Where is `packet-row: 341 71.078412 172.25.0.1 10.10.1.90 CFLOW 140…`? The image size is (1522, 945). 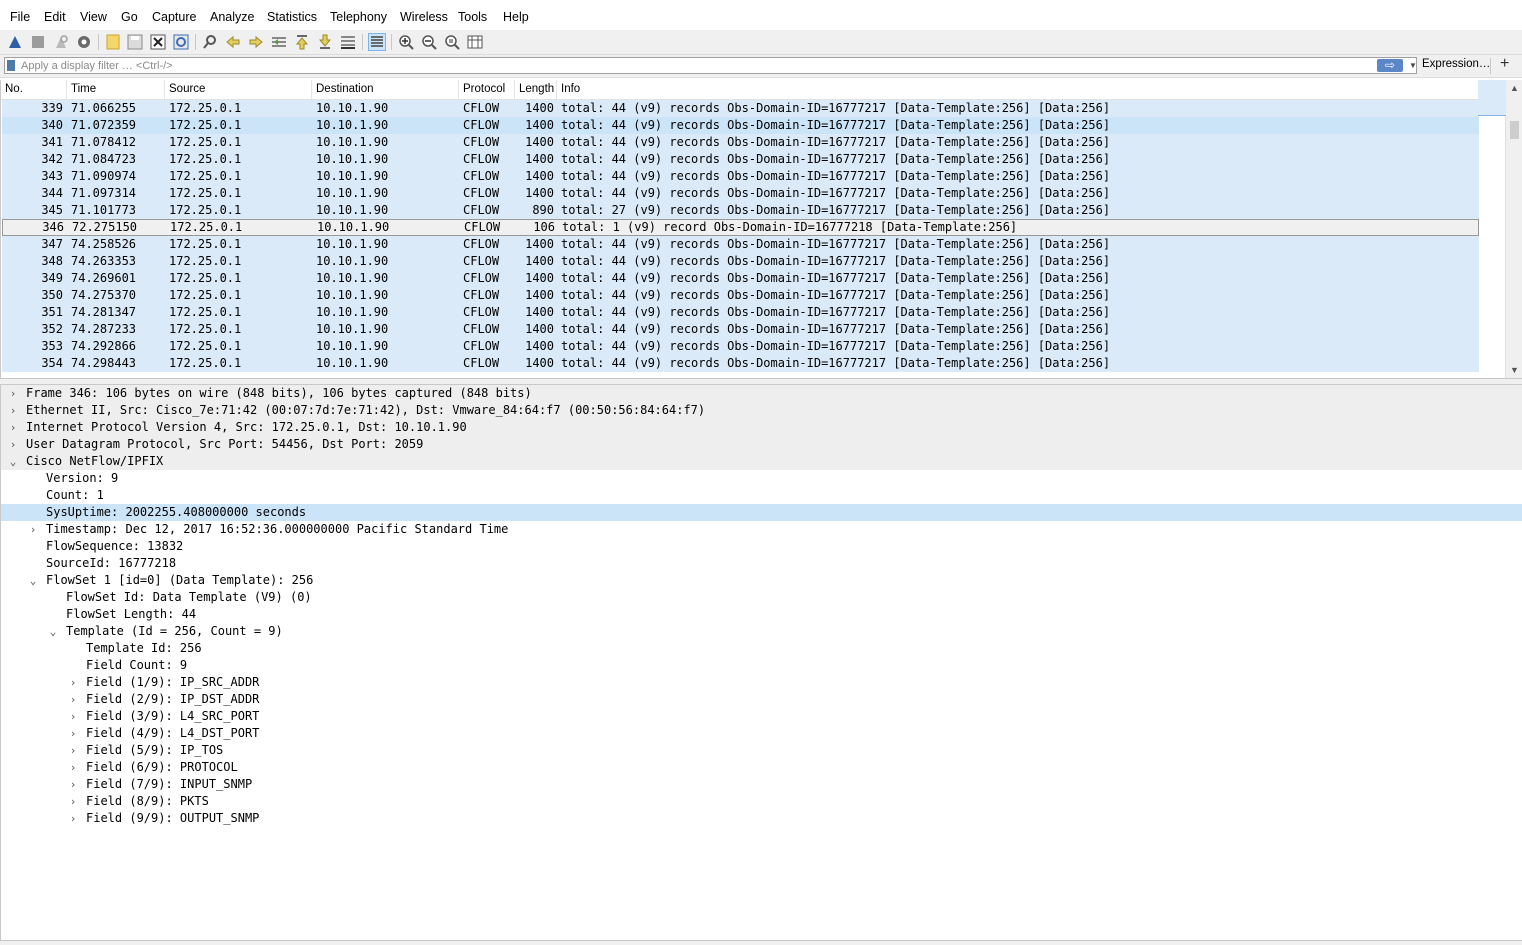
packet-row: 341 71.078412 172.25.0.1 10.10.1.90 CFLOW 140… is located at coordinates (740, 142).